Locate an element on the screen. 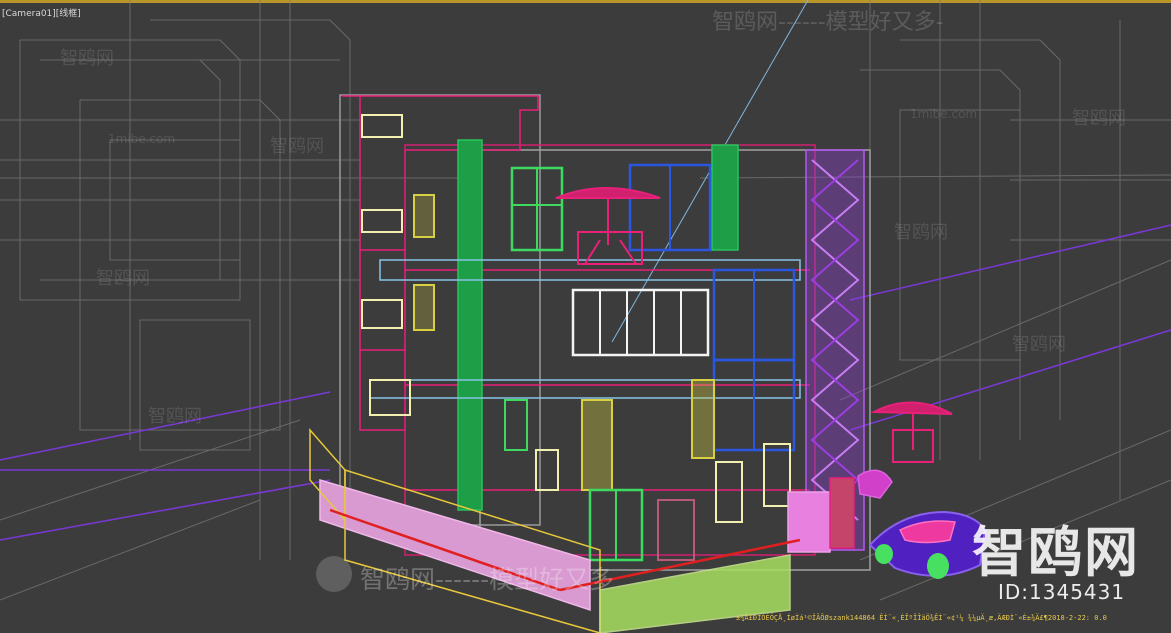  patio-umbrella-side is located at coordinates (905, 450).